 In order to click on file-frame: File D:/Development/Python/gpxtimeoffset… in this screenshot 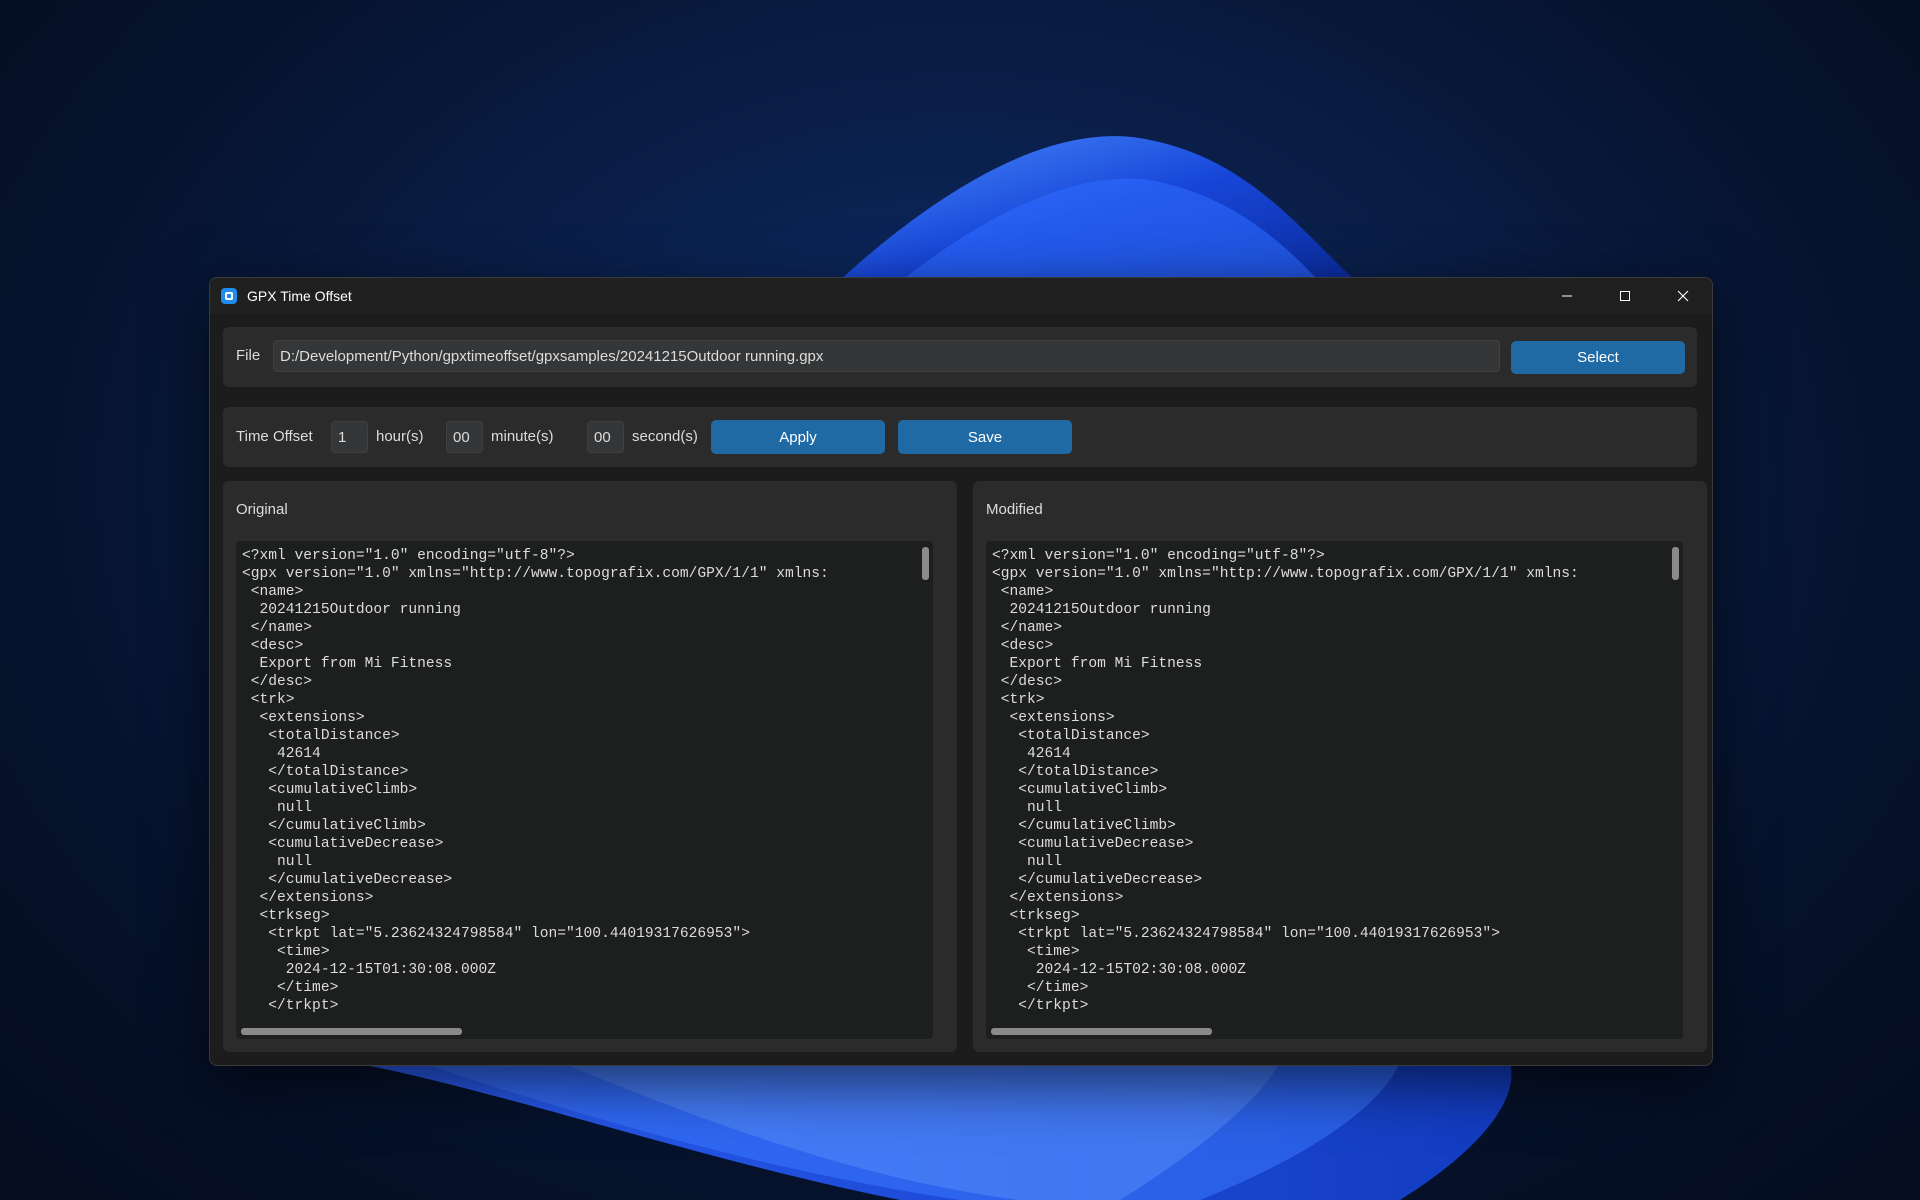, I will do `click(960, 357)`.